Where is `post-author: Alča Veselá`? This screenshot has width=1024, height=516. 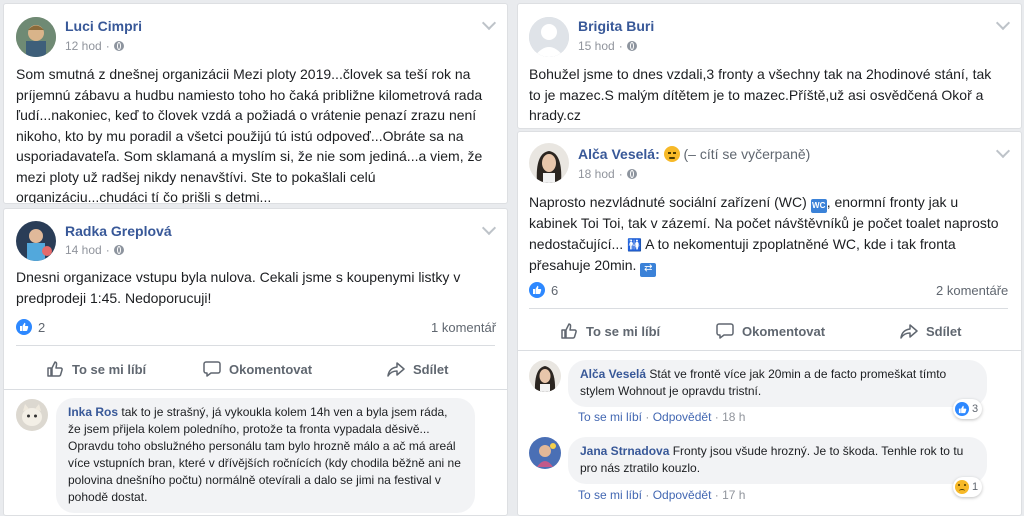
post-author: Alča Veselá is located at coordinates (616, 154).